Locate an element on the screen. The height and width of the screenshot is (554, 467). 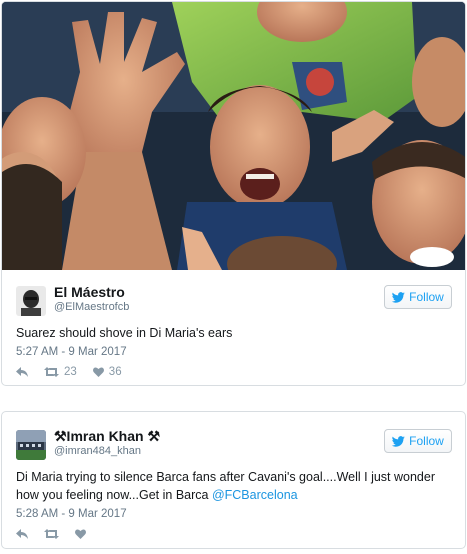
retweet-button is located at coordinates (51, 534).